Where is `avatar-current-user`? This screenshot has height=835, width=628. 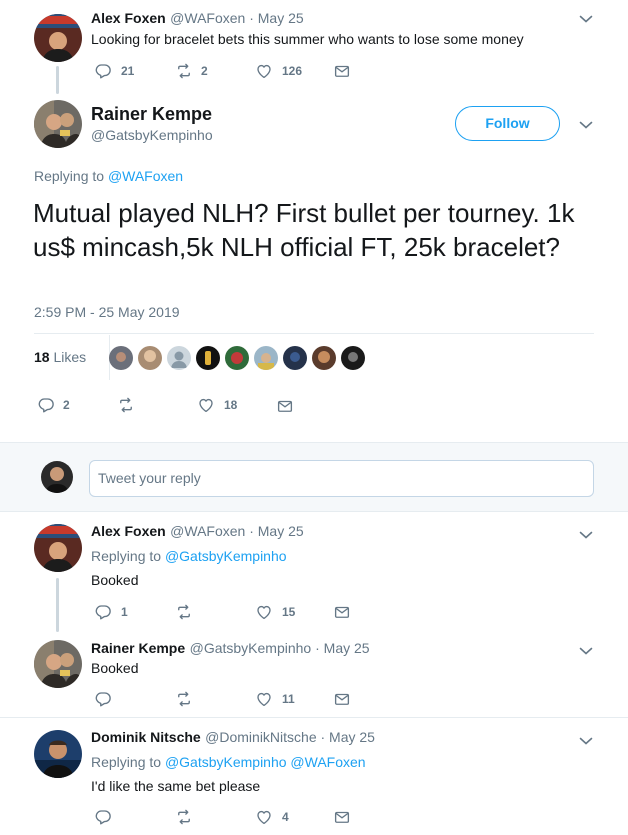
avatar-current-user is located at coordinates (57, 477).